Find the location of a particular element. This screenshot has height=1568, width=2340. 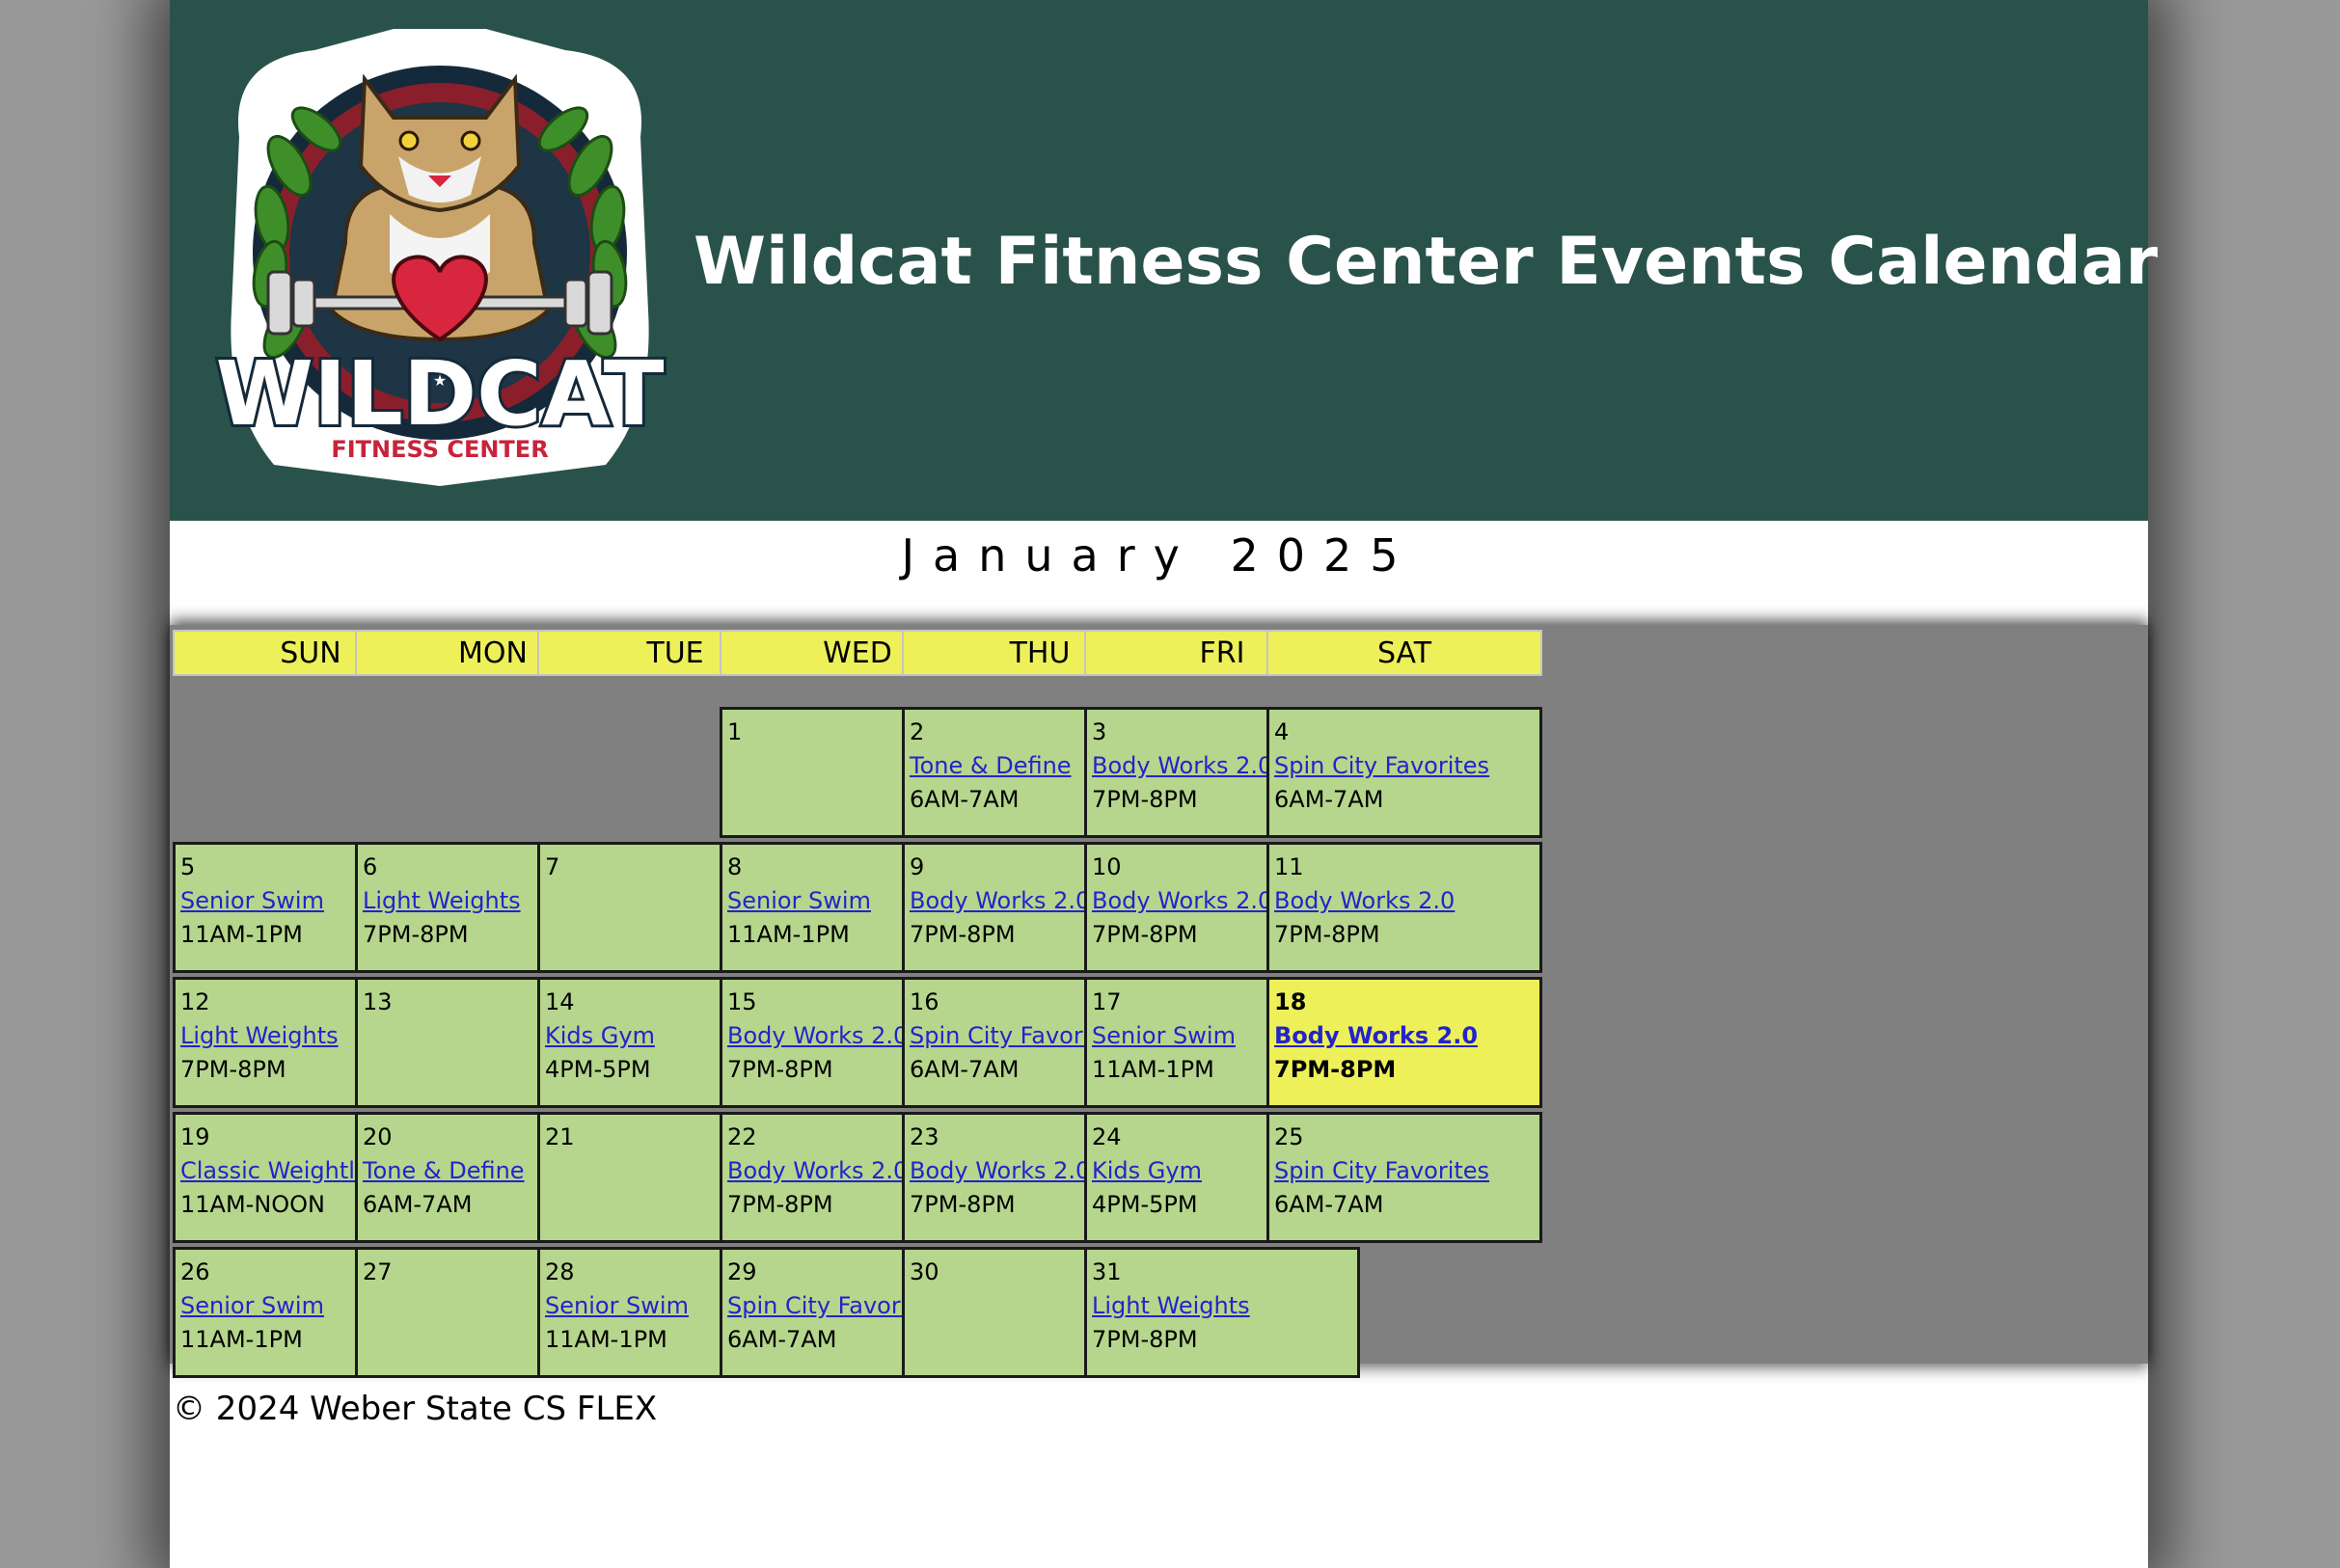

day-number: 11 is located at coordinates (1289, 866).